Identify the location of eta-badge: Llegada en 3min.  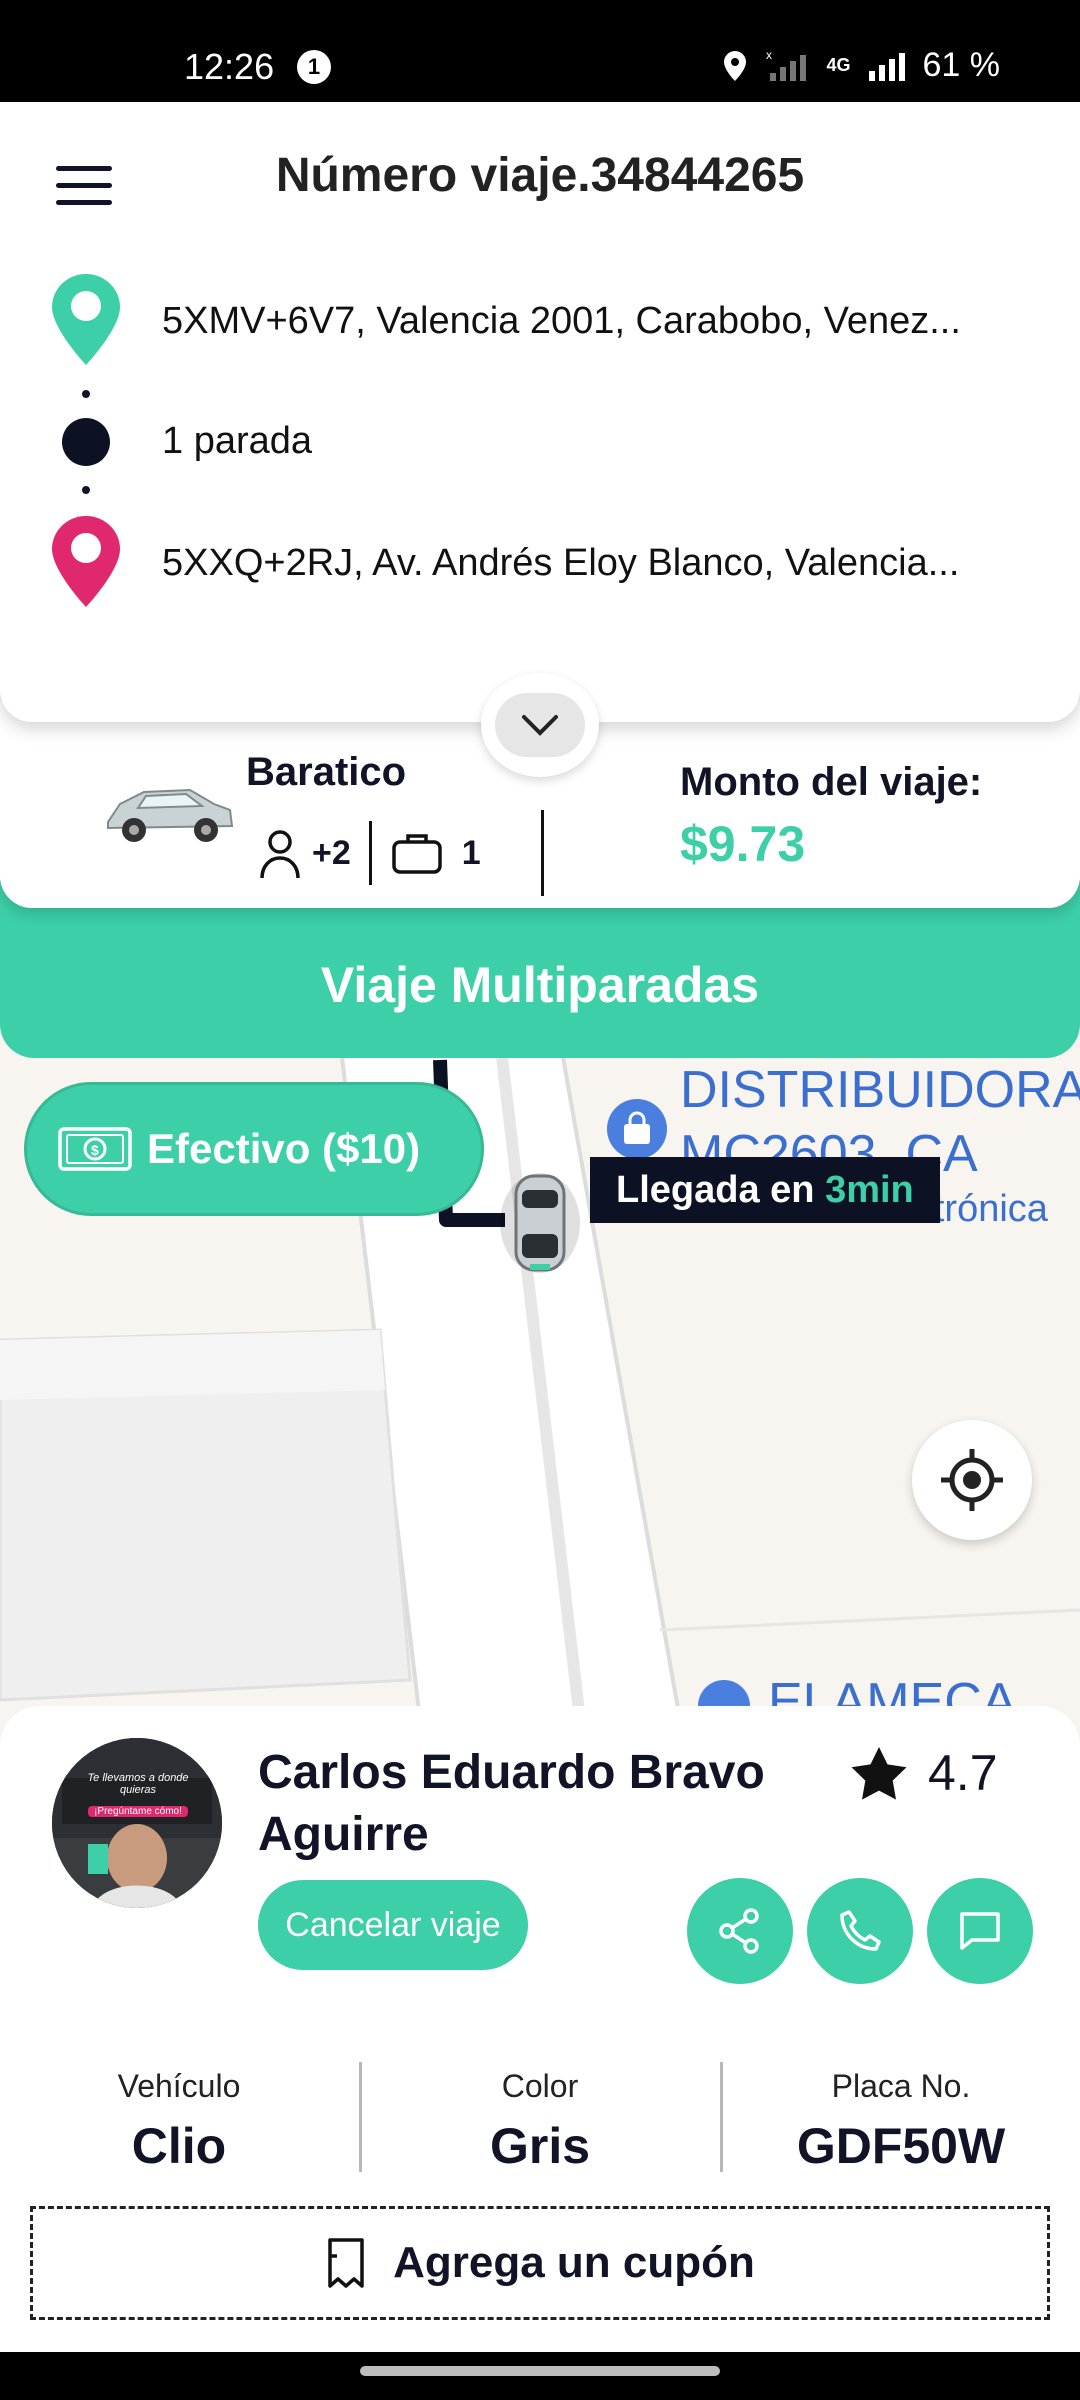
(765, 1190).